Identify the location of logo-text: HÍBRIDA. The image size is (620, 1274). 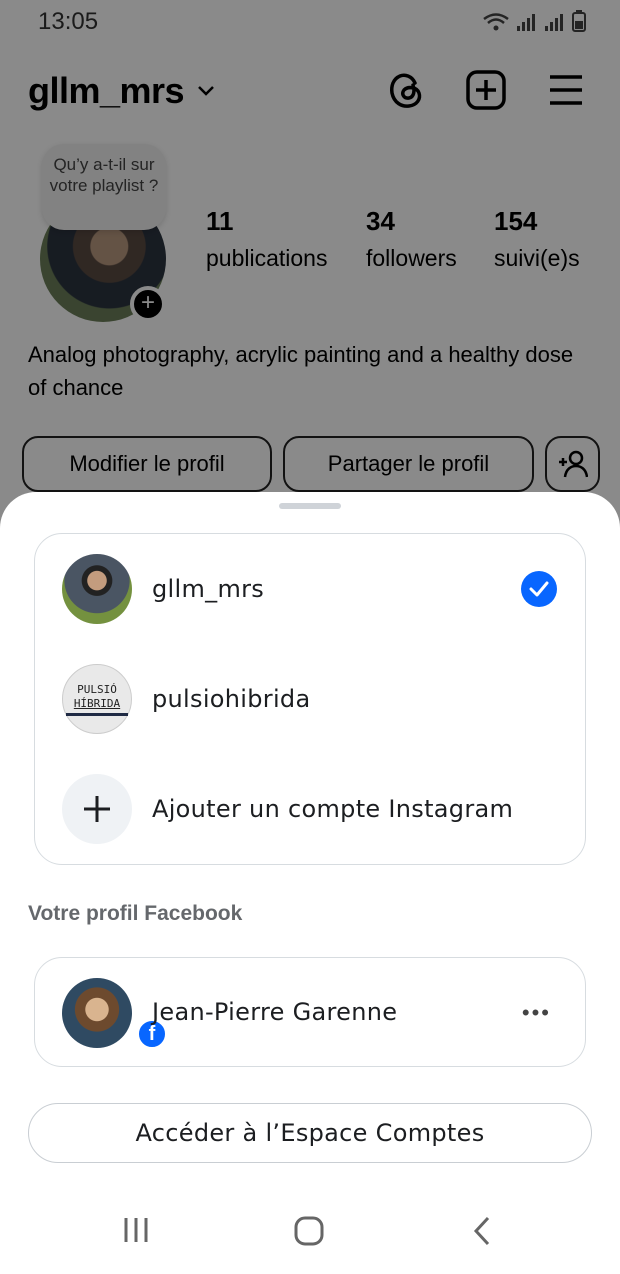
(97, 703).